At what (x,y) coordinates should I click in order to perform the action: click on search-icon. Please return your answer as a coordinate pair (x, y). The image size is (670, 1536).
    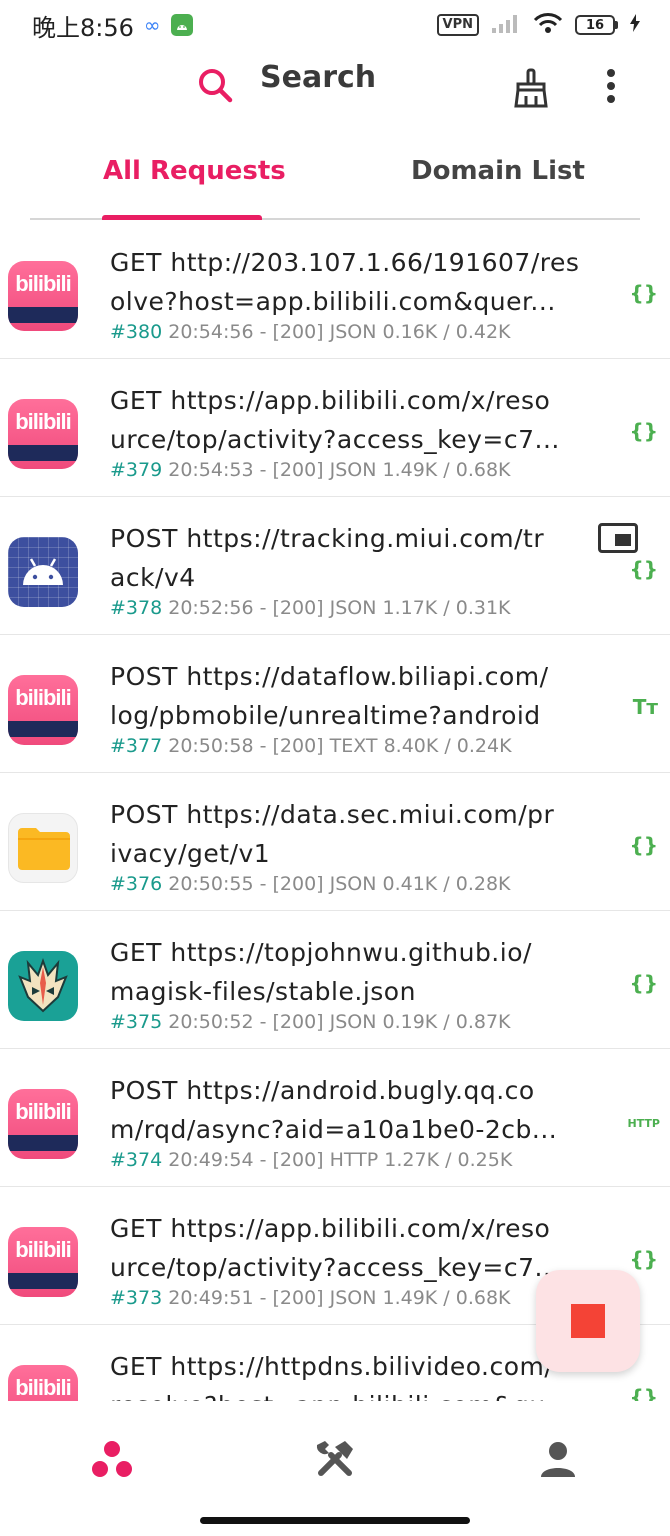
    Looking at the image, I should click on (216, 88).